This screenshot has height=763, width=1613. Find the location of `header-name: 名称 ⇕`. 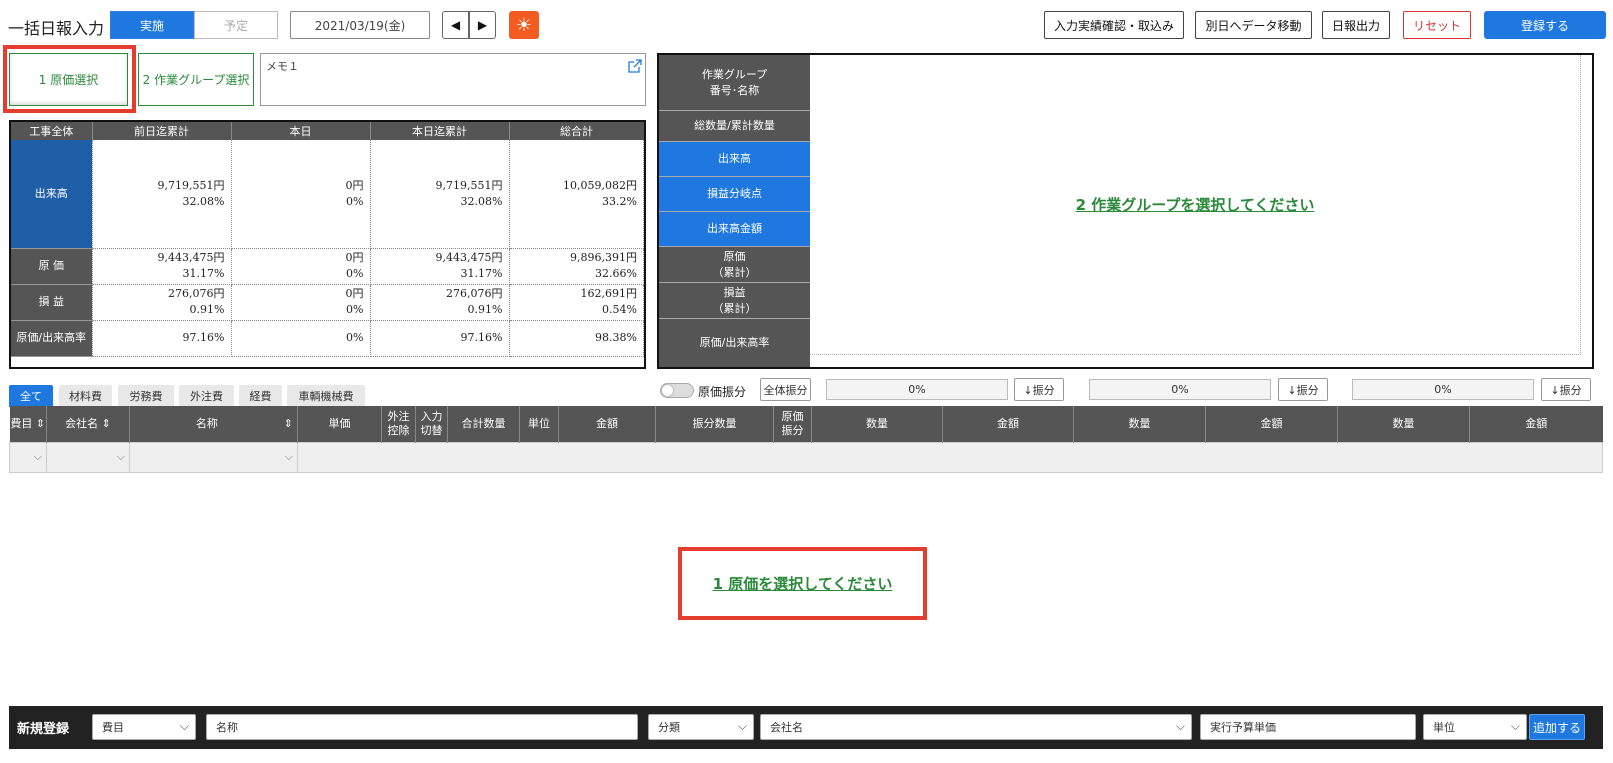

header-name: 名称 ⇕ is located at coordinates (213, 424).